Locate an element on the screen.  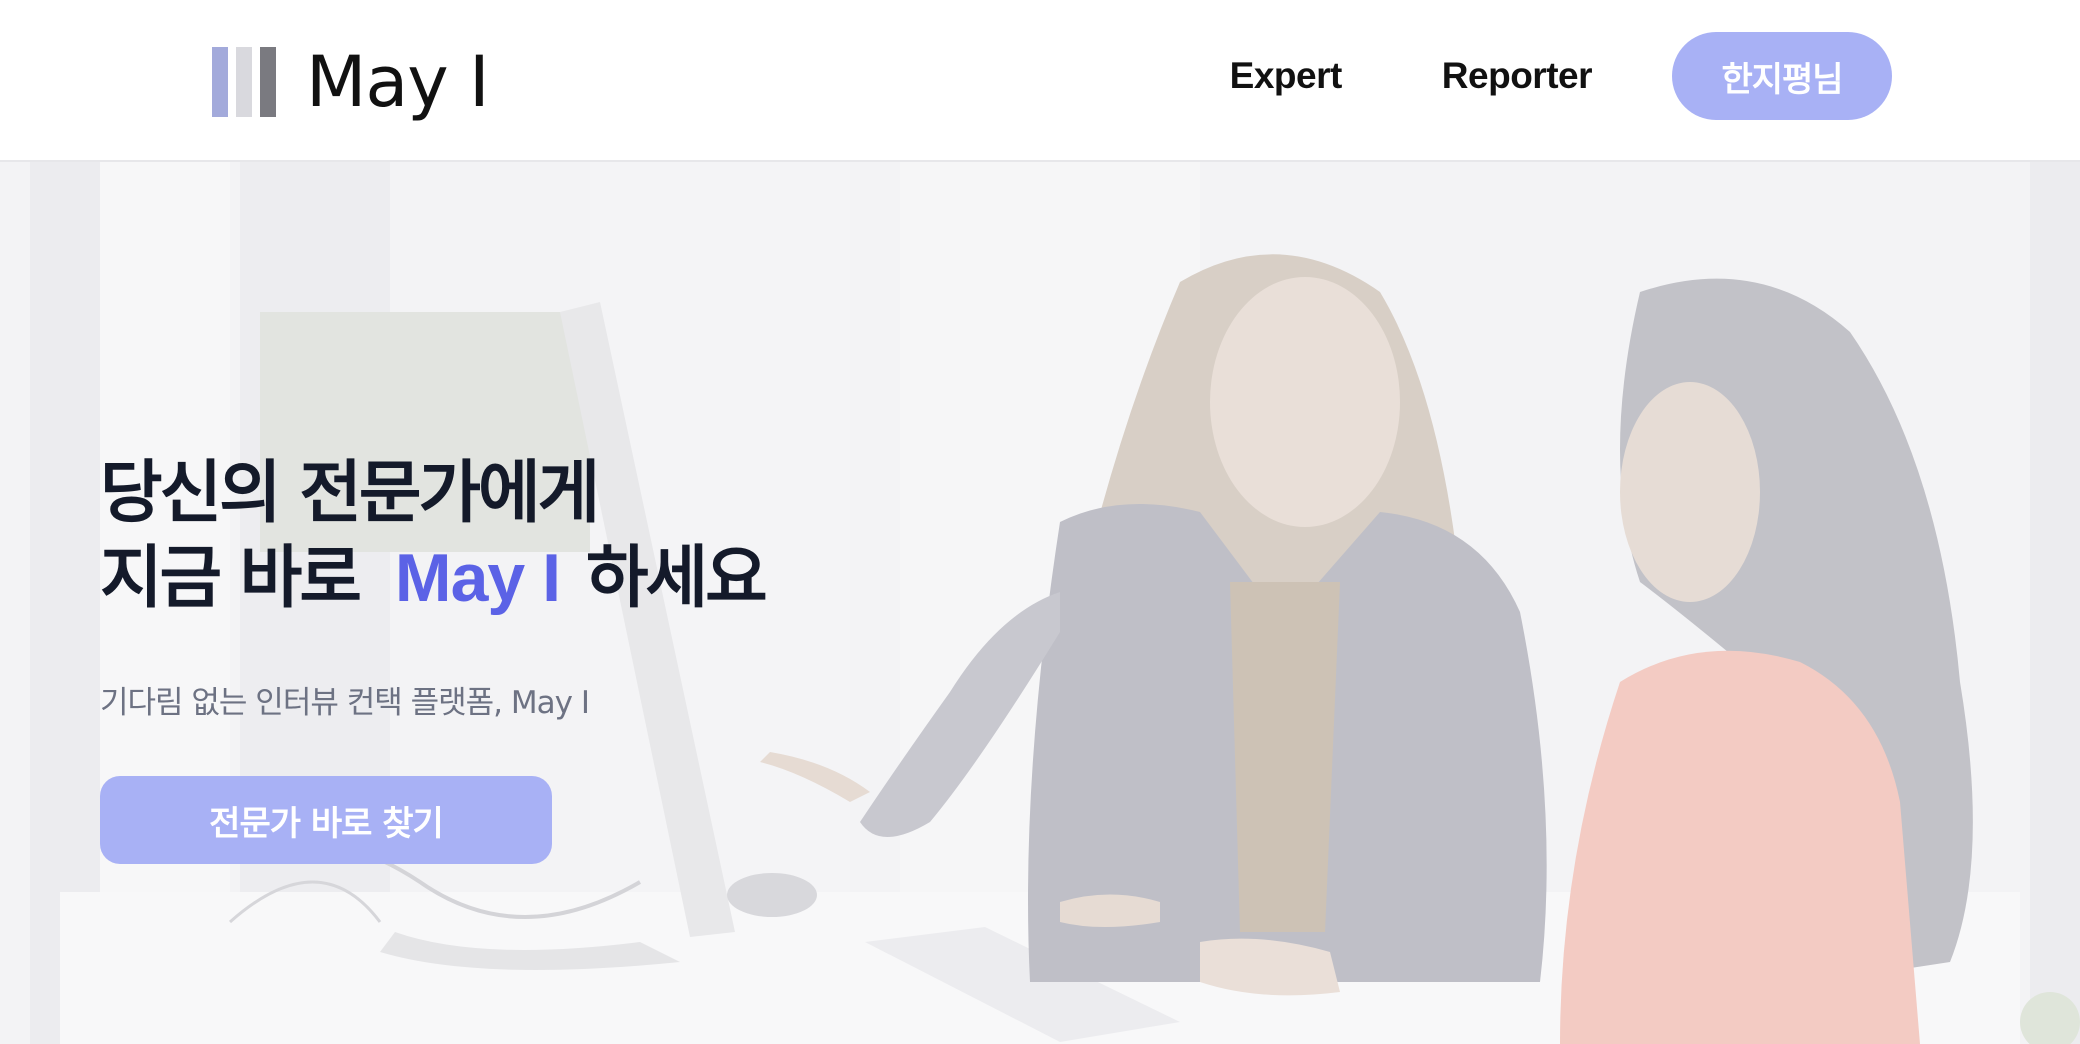
logo: May I is located at coordinates (351, 82).